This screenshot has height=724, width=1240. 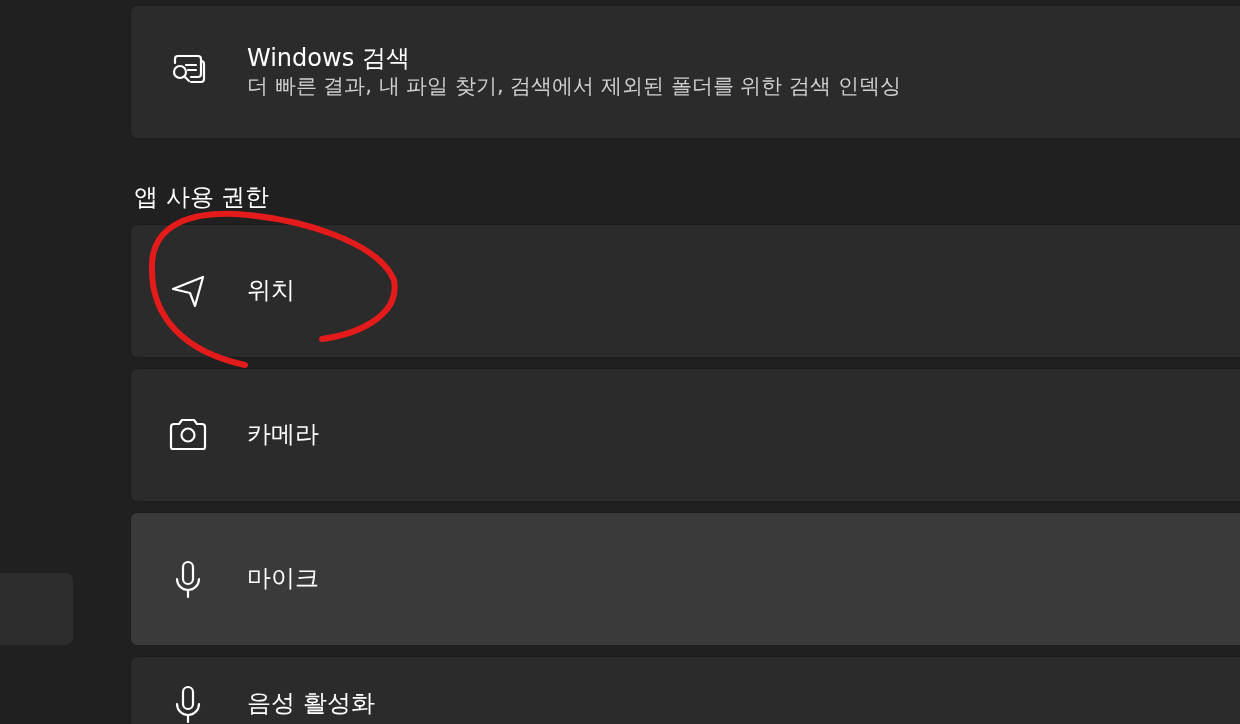 I want to click on settings-card: 음성 활성화, so click(x=685, y=689).